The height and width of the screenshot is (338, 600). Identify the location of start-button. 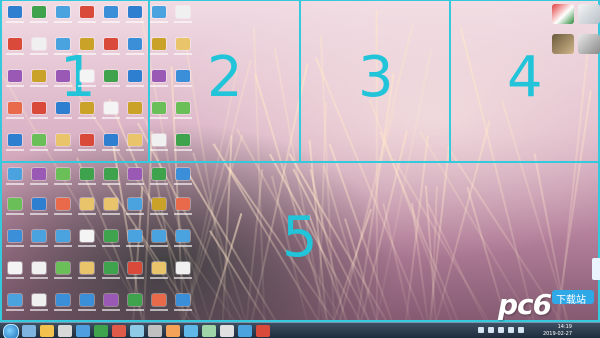
(11, 331).